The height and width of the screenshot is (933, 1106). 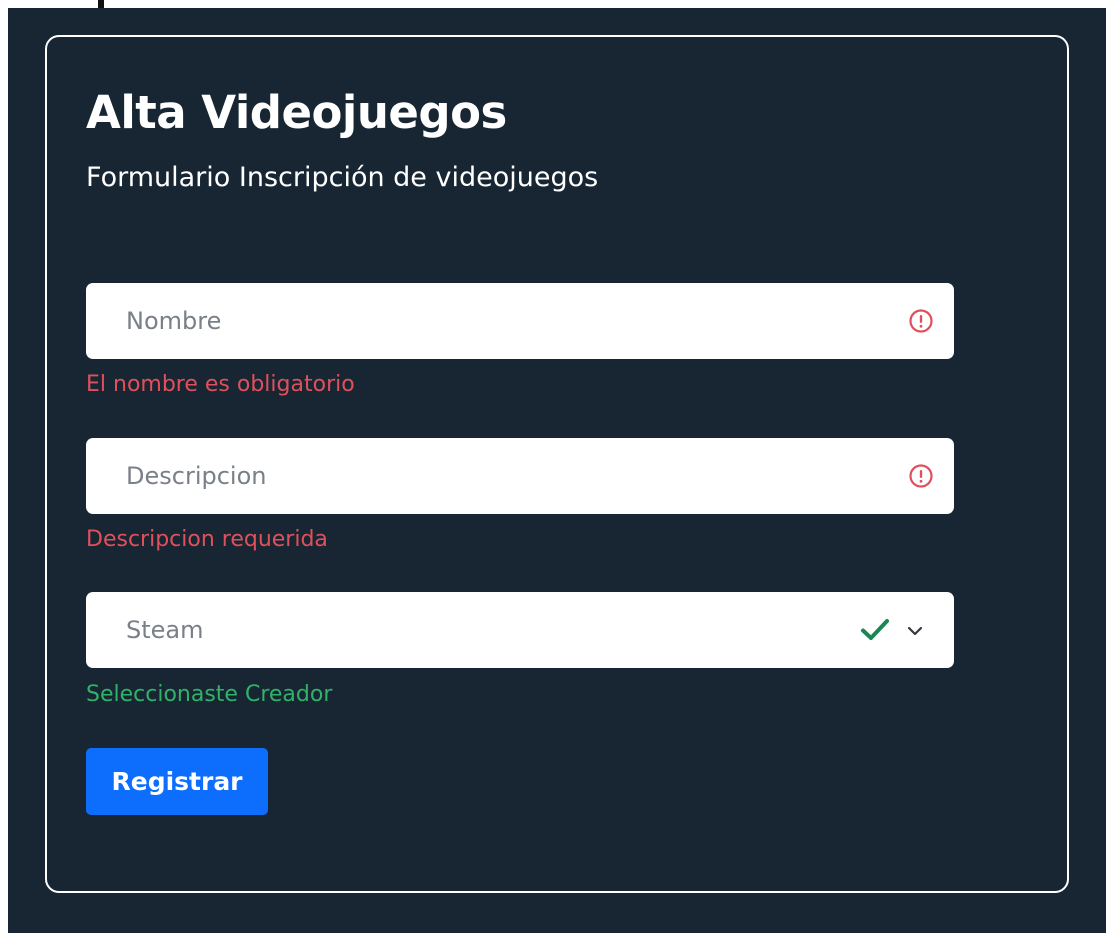 I want to click on nombre-field, so click(x=520, y=321).